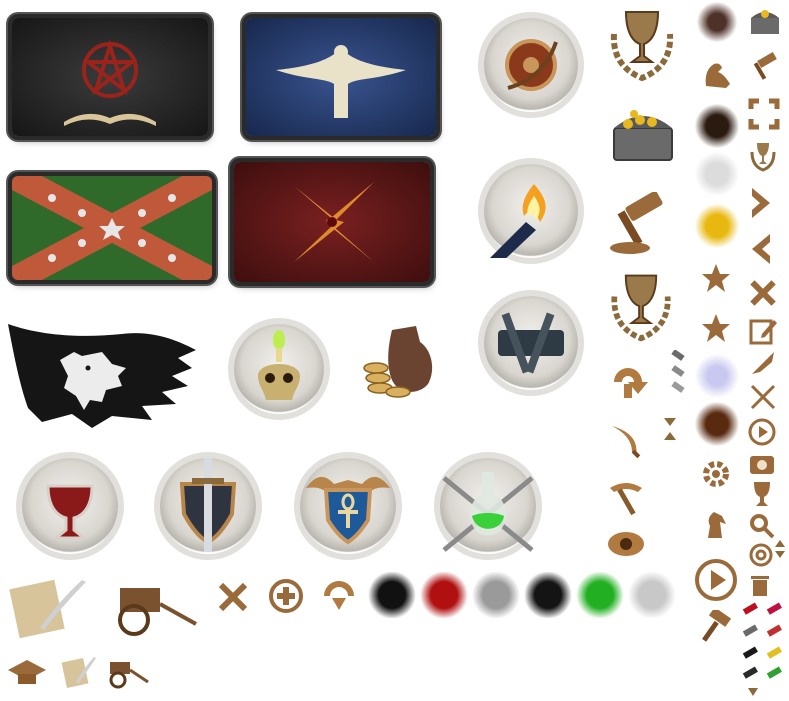  Describe the element at coordinates (531, 65) in the screenshot. I see `shield-bow-icon` at that location.